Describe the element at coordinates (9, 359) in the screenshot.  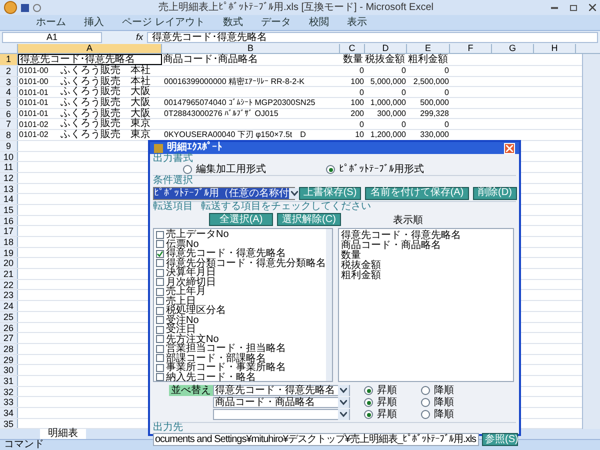
I see `row-header: 29` at that location.